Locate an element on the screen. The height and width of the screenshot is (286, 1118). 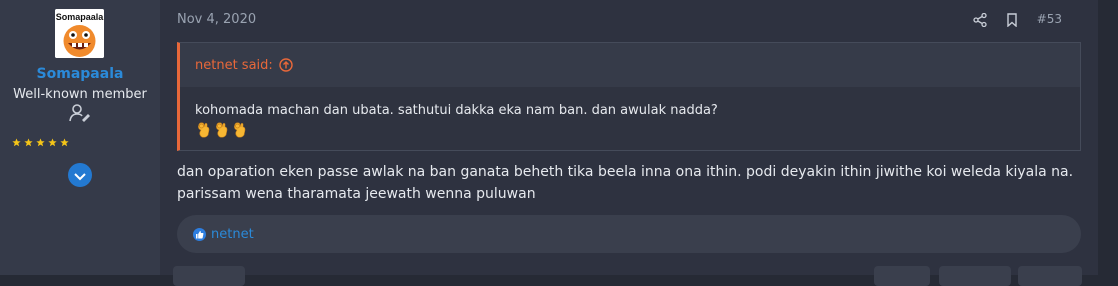
reply-button is located at coordinates (209, 276).